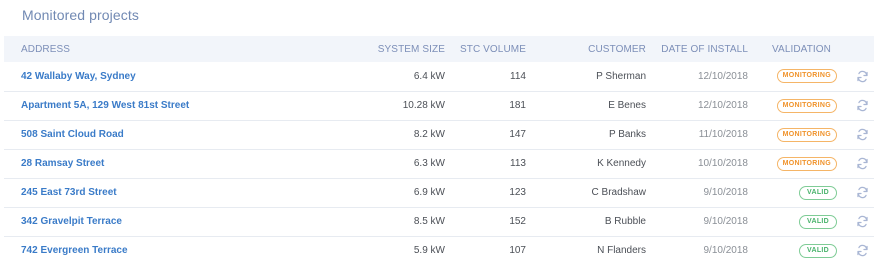 Image resolution: width=874 pixels, height=265 pixels. What do you see at coordinates (154, 250) in the screenshot?
I see `cell-address: 742 Evergreen Terrace` at bounding box center [154, 250].